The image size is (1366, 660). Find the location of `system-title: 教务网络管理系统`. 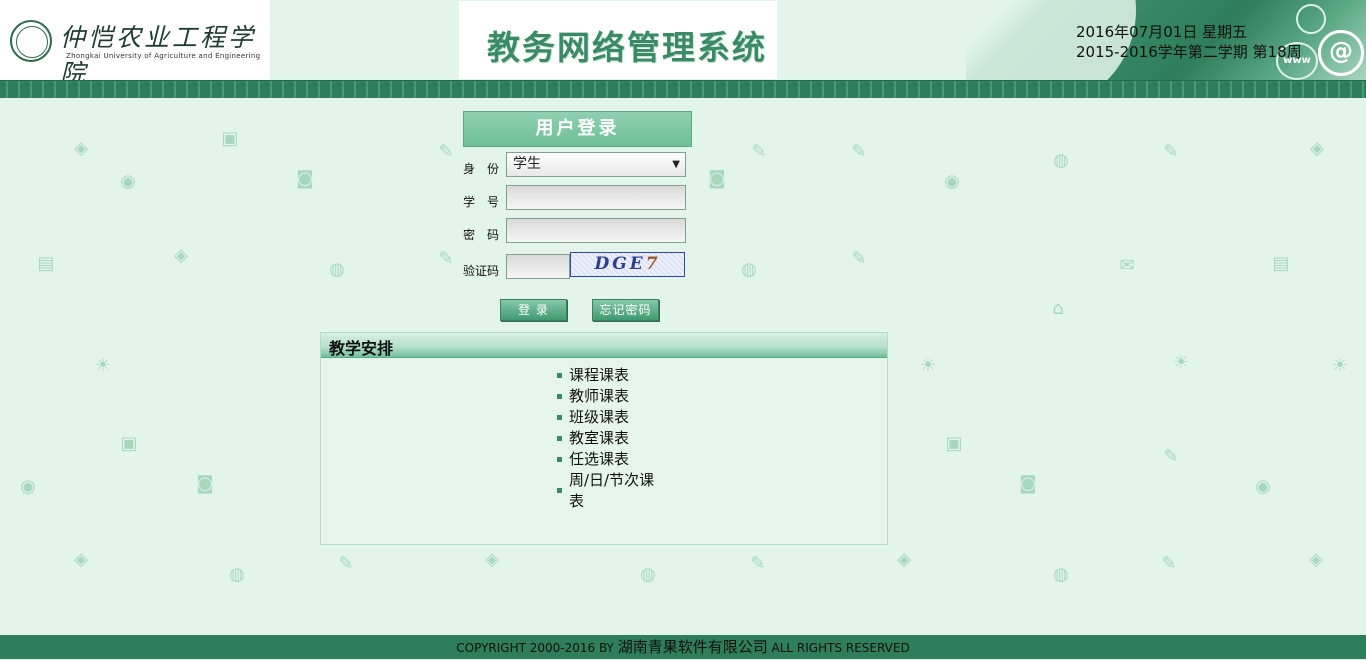

system-title: 教务网络管理系统 is located at coordinates (627, 47).